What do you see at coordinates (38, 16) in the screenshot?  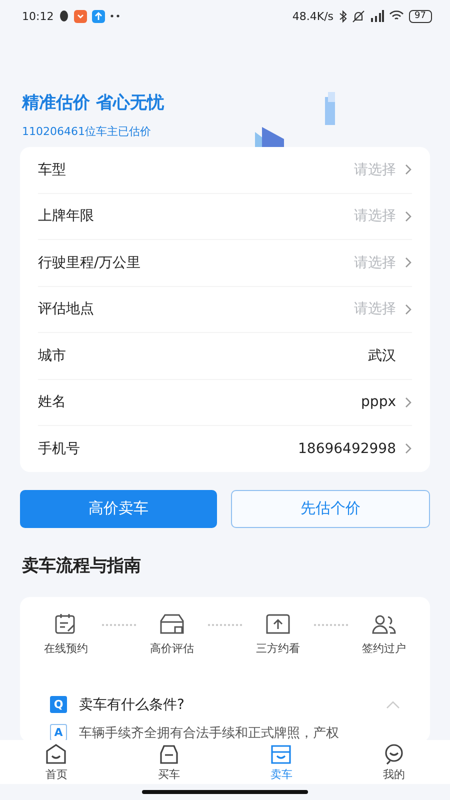 I see `status-time: 10:12` at bounding box center [38, 16].